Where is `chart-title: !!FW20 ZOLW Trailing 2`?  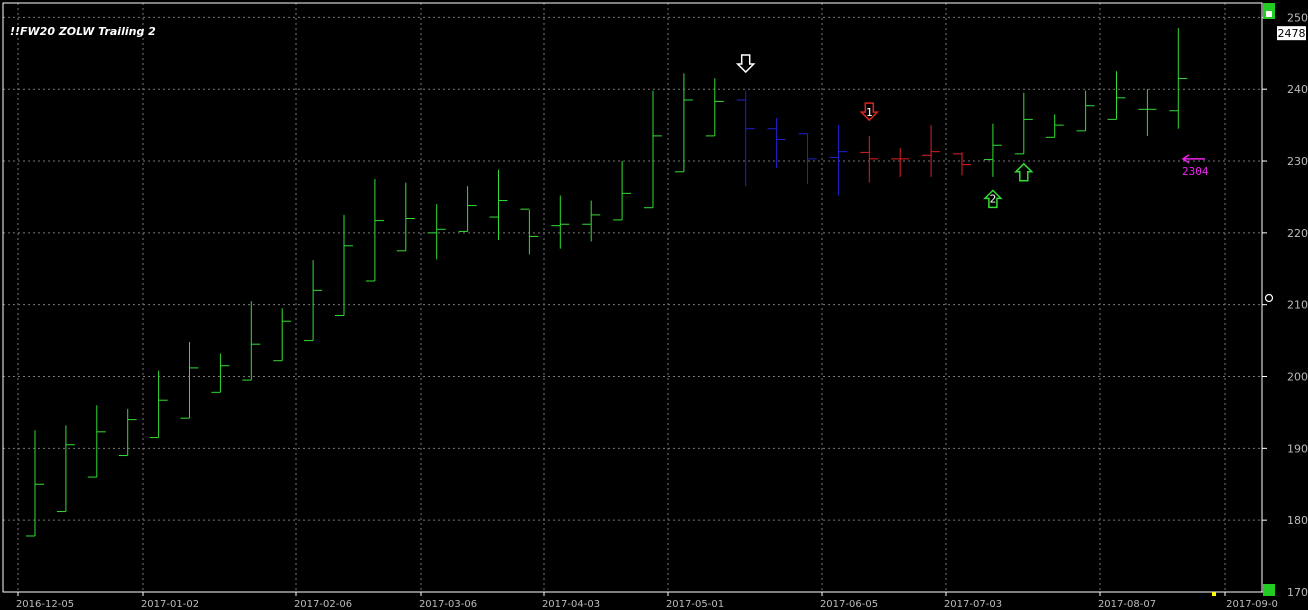
chart-title: !!FW20 ZOLW Trailing 2 is located at coordinates (83, 31).